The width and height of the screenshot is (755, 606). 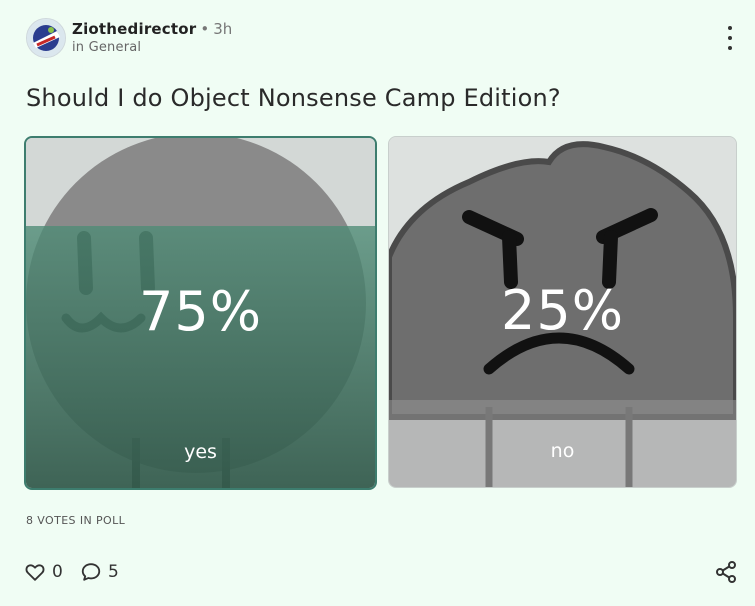 I want to click on post-actions: 0 5, so click(x=381, y=572).